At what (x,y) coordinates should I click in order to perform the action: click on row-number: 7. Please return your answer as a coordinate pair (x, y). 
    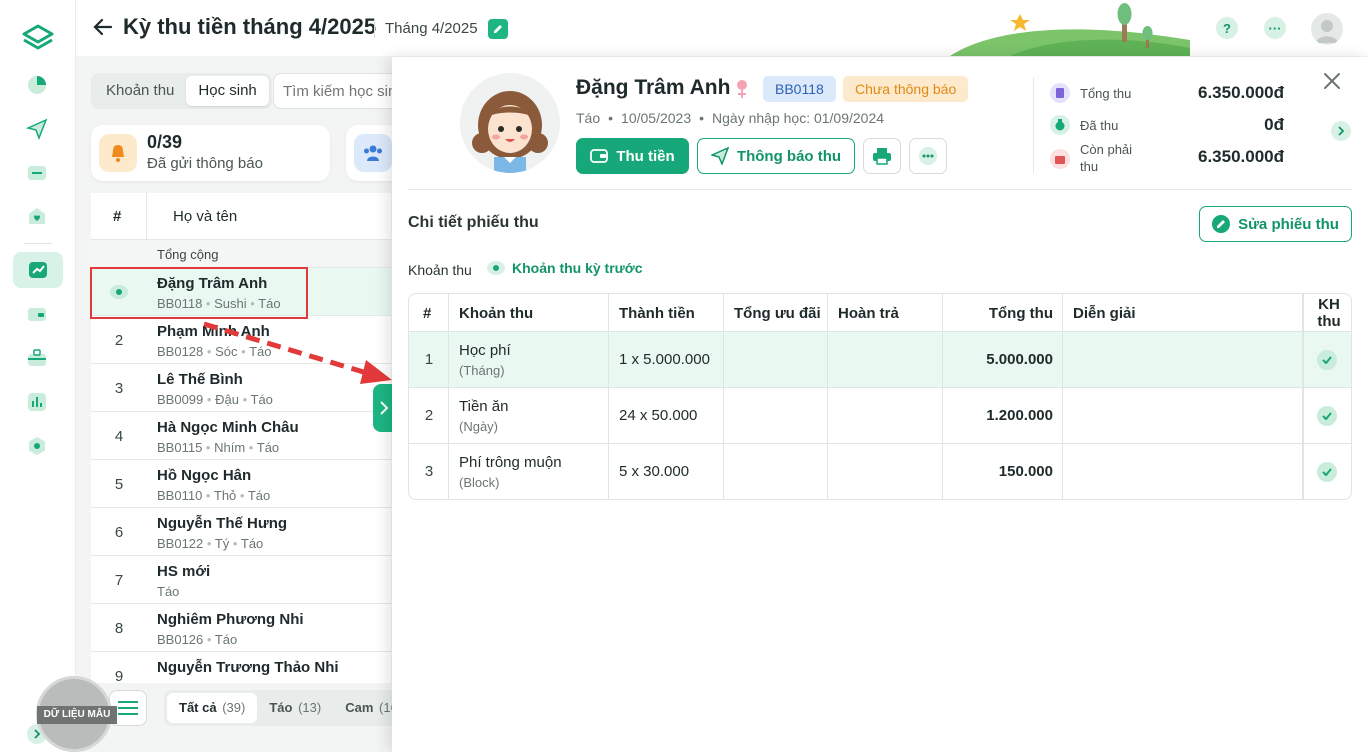
    Looking at the image, I should click on (119, 580).